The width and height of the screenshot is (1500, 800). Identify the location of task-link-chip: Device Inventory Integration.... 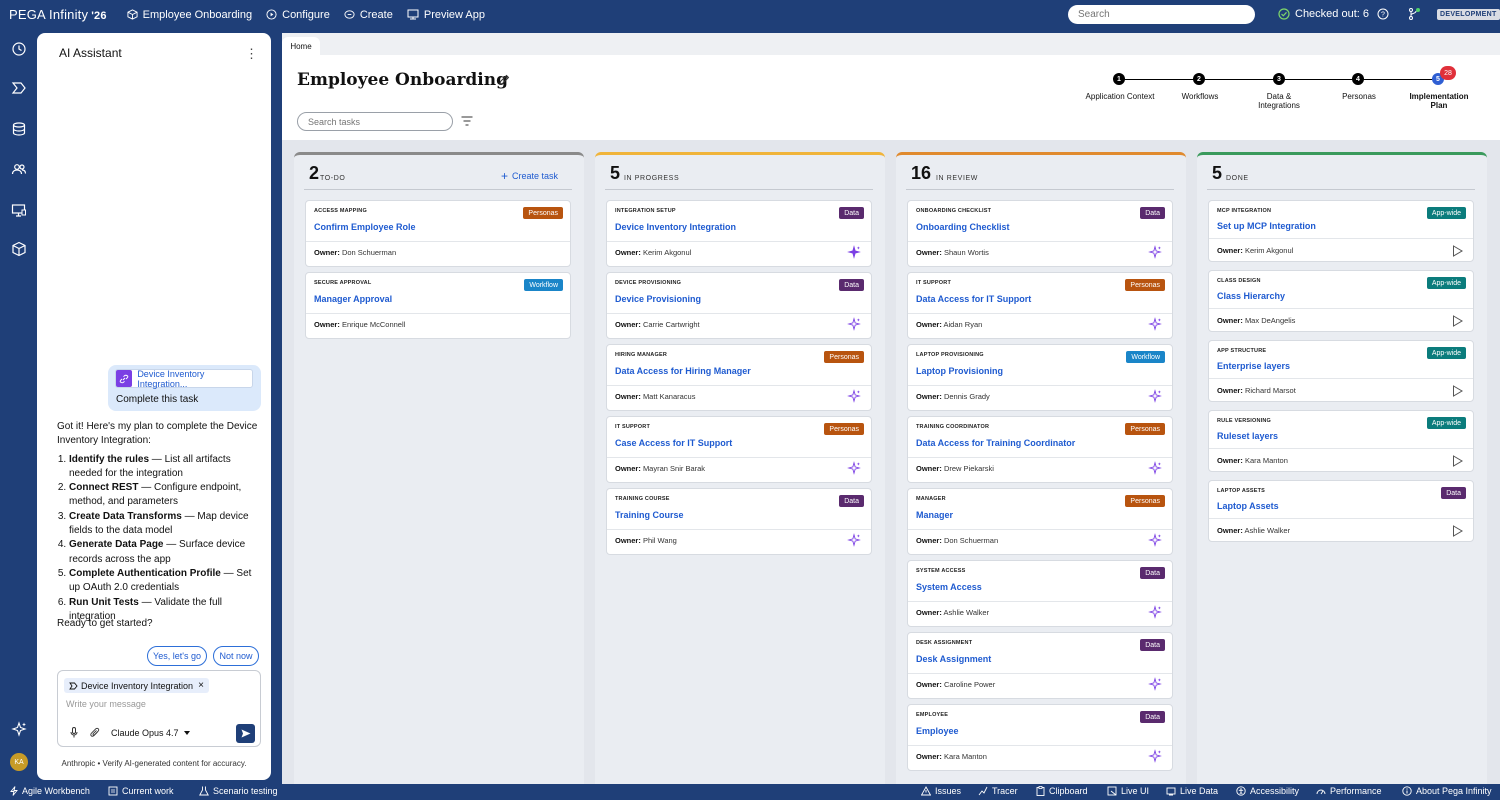
(184, 379).